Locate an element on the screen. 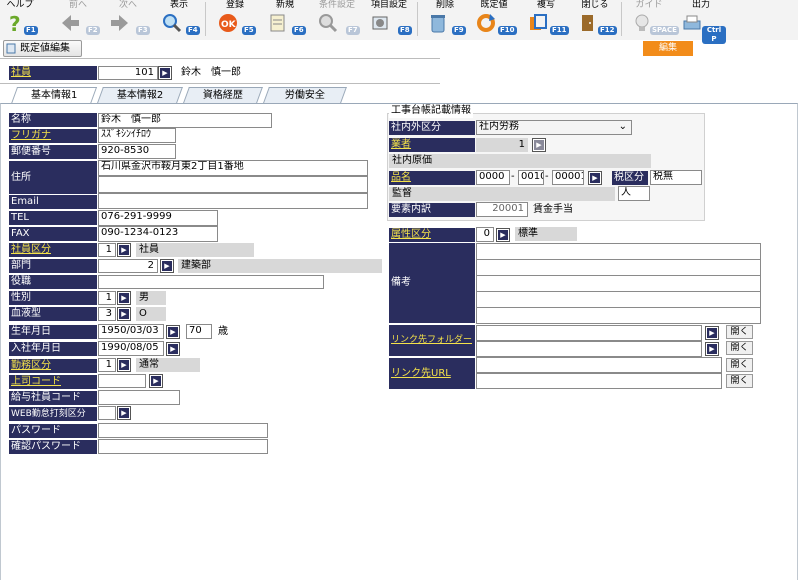 The image size is (798, 580). kana-field: ｽｽﾞｷｼﾝｲﾁﾛｳ is located at coordinates (137, 135).